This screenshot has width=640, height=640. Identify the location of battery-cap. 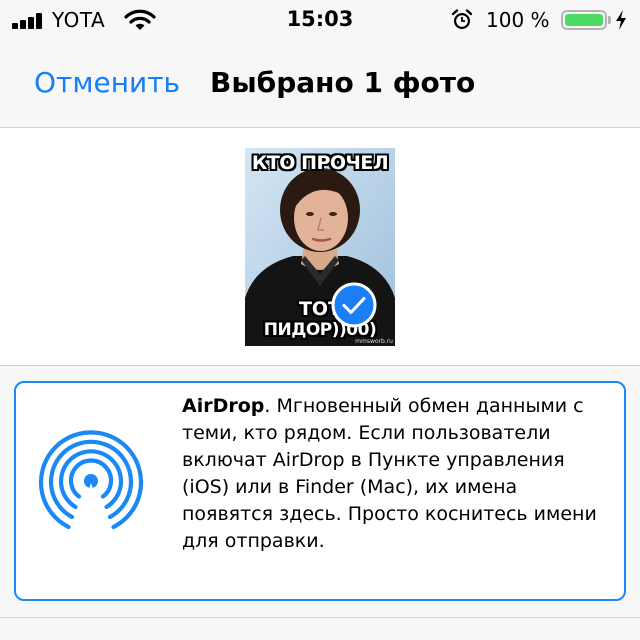
(609, 20).